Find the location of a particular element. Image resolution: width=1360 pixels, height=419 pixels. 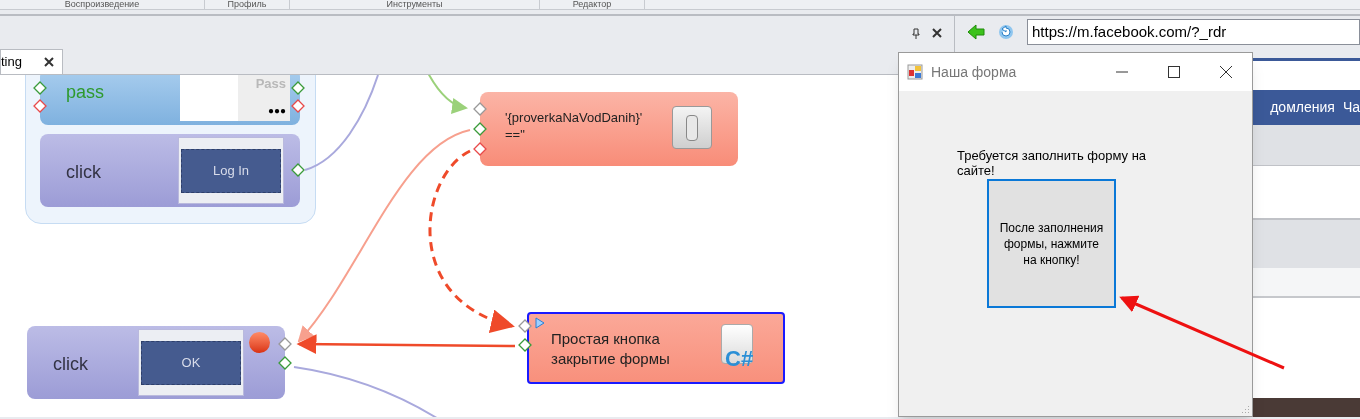

back-arrow-icon is located at coordinates (976, 32).